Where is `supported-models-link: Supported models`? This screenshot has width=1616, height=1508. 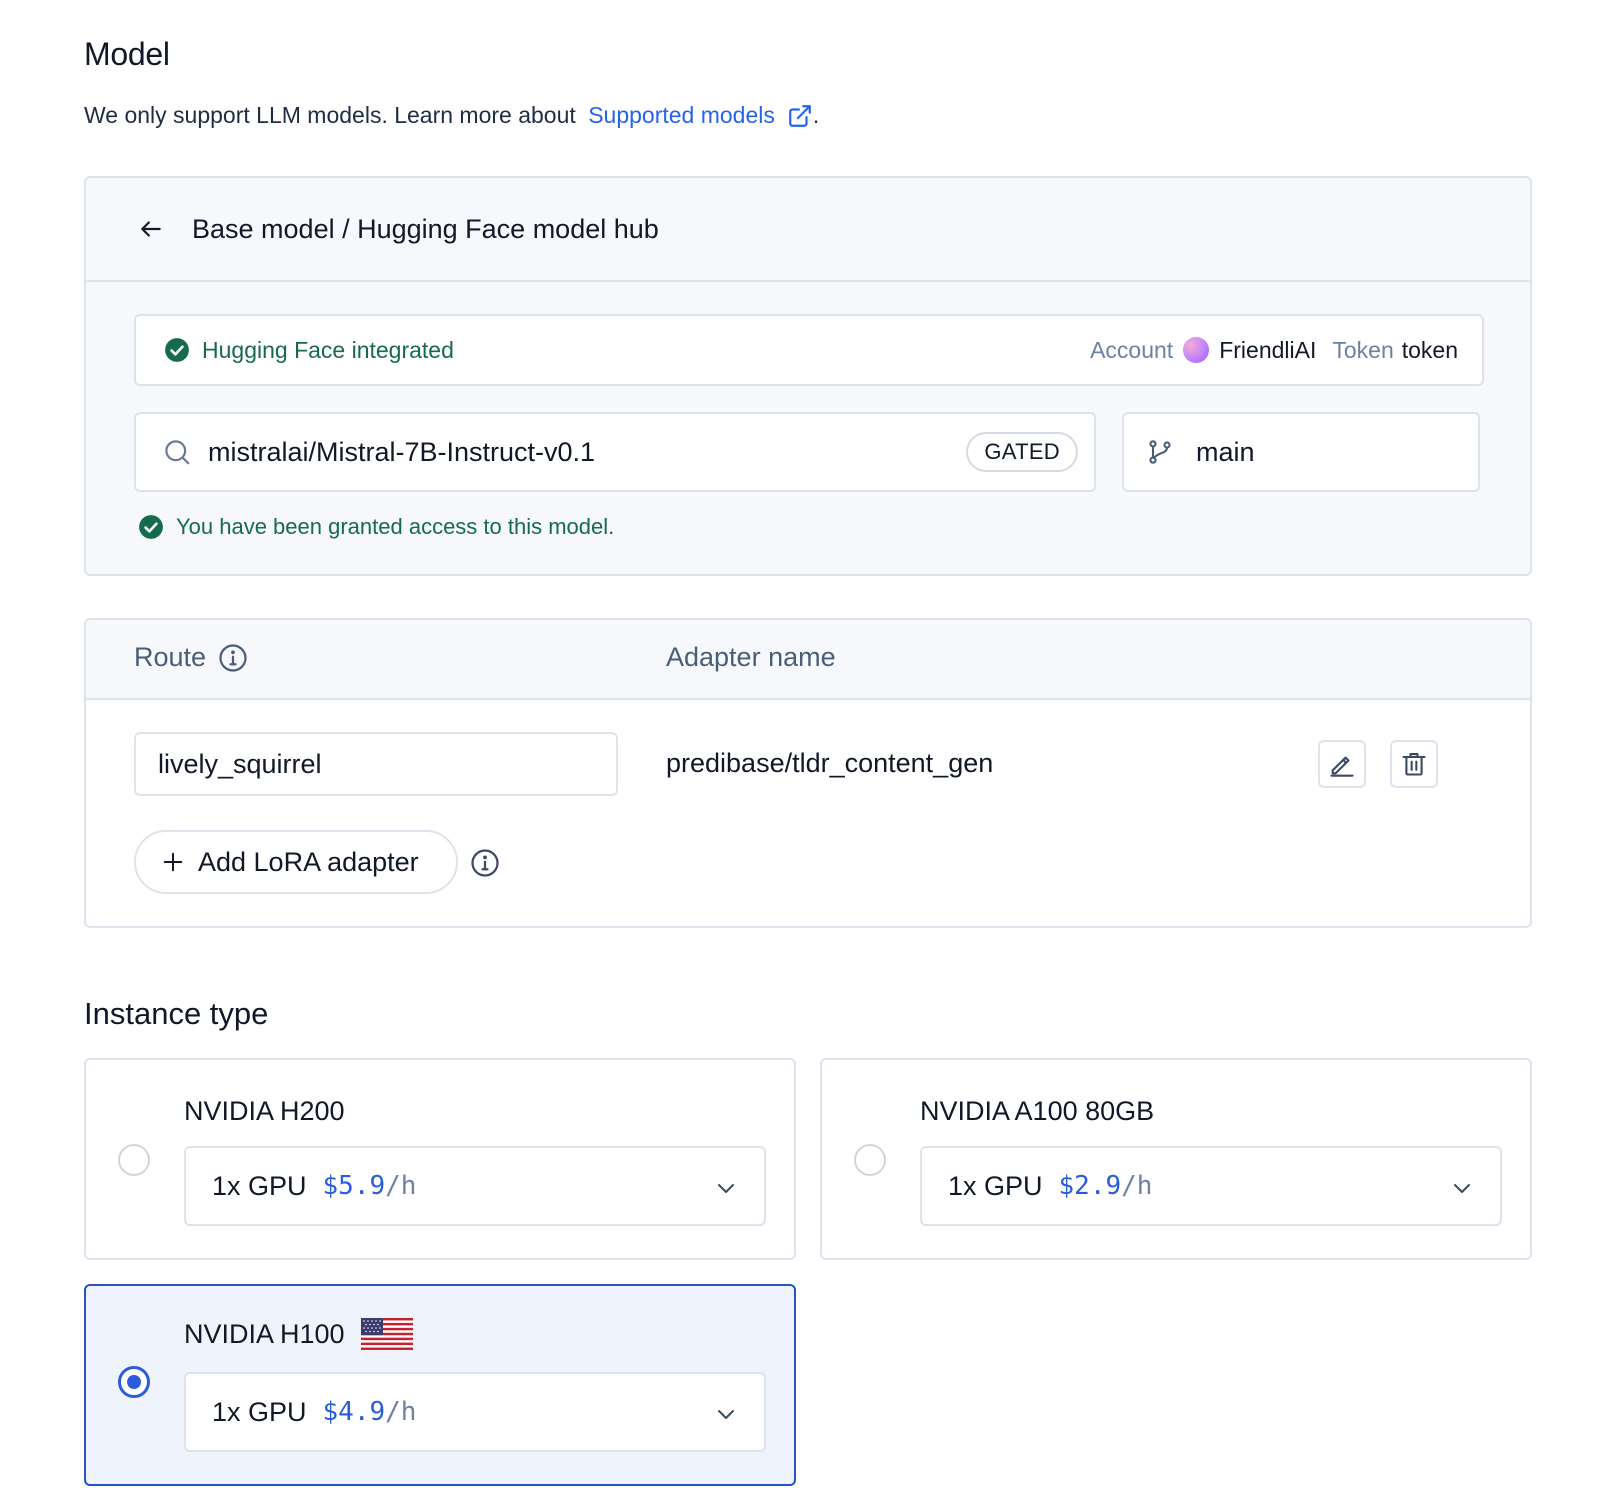 supported-models-link: Supported models is located at coordinates (700, 115).